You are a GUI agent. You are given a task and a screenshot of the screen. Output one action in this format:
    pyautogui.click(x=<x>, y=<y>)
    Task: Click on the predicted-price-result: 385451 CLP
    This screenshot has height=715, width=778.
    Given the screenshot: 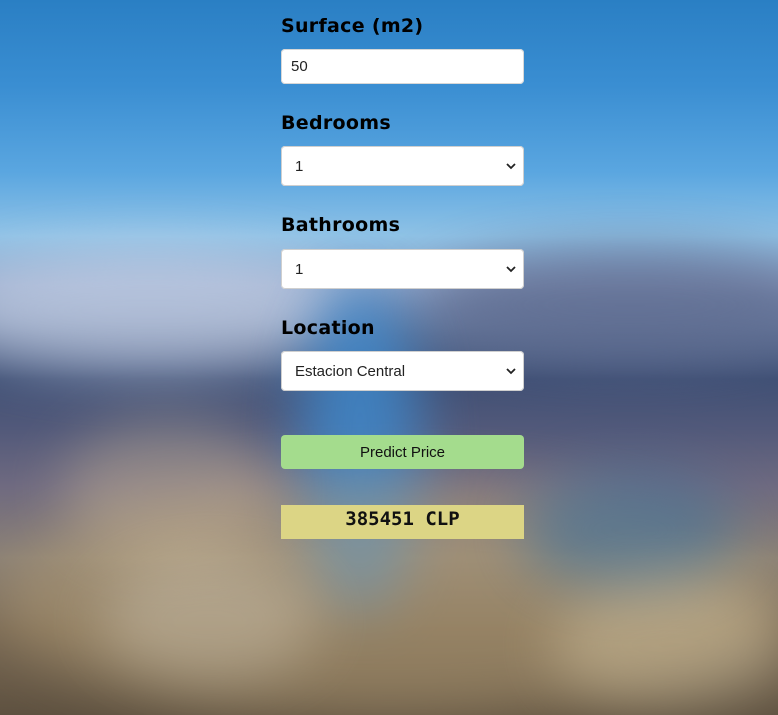 What is the action you would take?
    pyautogui.click(x=402, y=522)
    